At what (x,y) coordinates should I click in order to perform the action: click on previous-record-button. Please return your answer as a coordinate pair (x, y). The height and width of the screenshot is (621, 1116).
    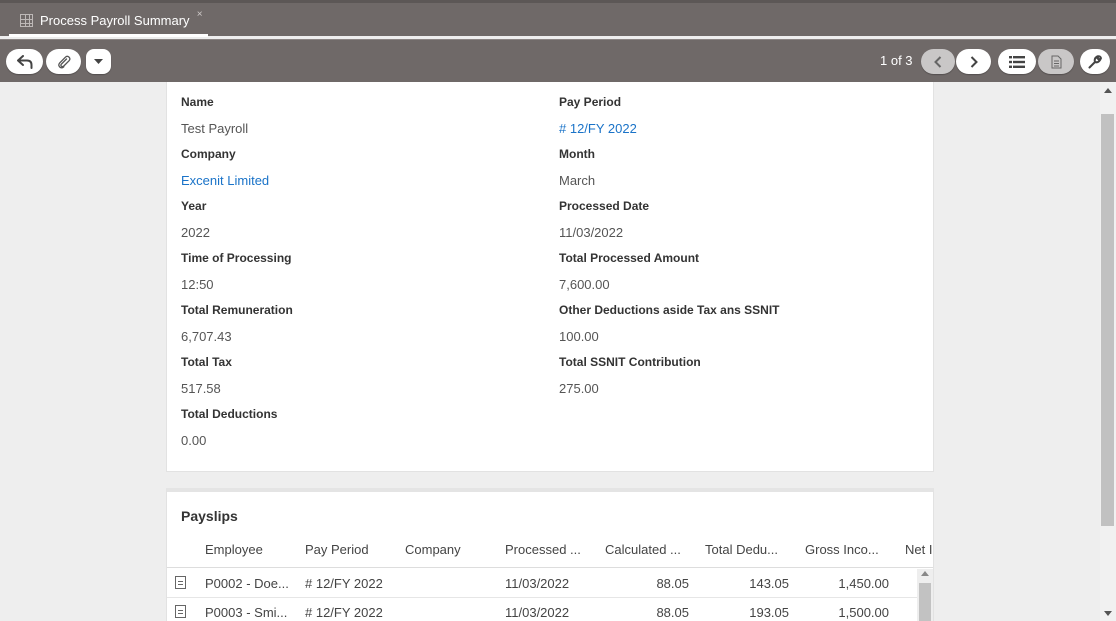
    Looking at the image, I should click on (938, 61).